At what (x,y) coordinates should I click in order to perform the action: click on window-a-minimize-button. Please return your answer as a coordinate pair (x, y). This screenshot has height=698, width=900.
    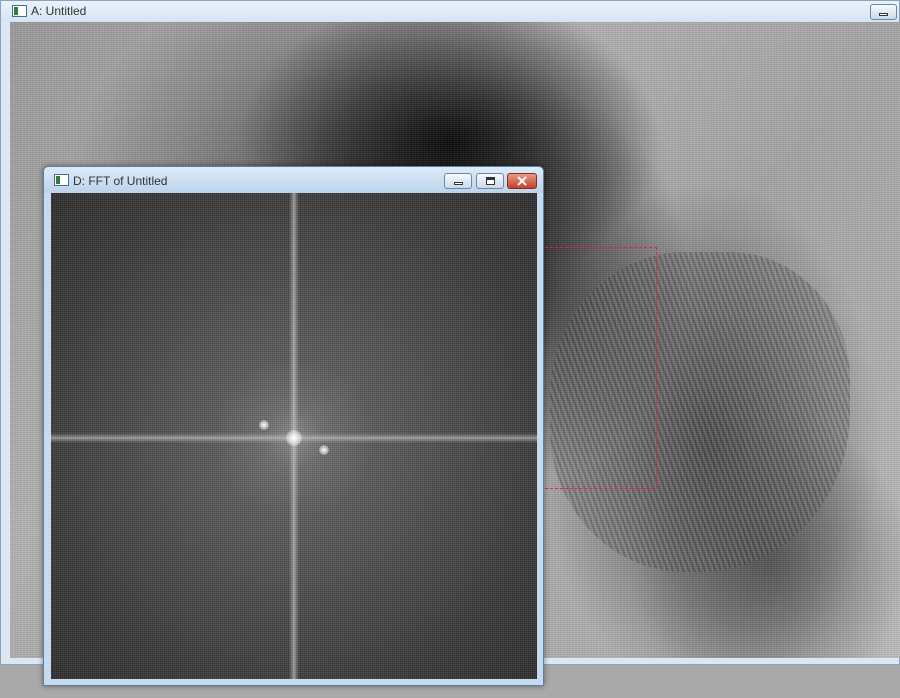
    Looking at the image, I should click on (883, 12).